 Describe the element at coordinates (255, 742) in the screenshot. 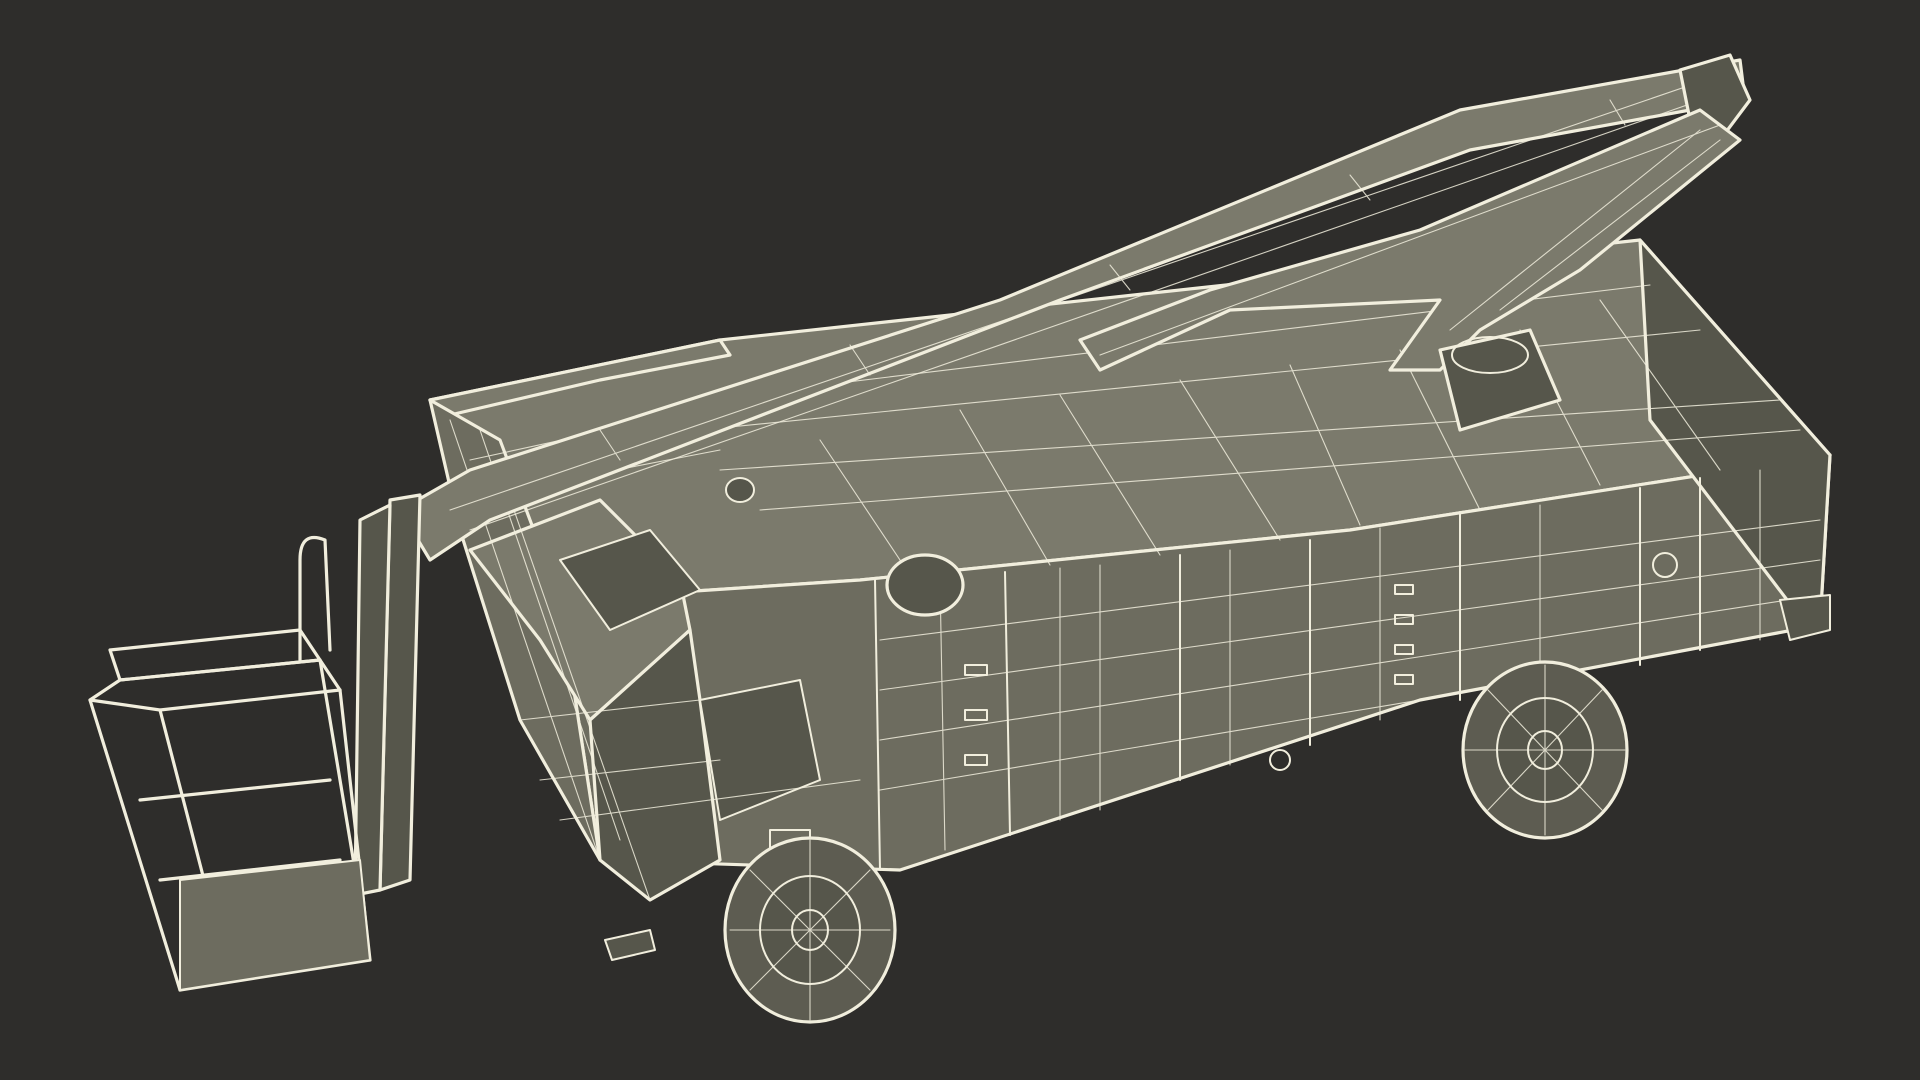

I see `bucket-platform` at that location.